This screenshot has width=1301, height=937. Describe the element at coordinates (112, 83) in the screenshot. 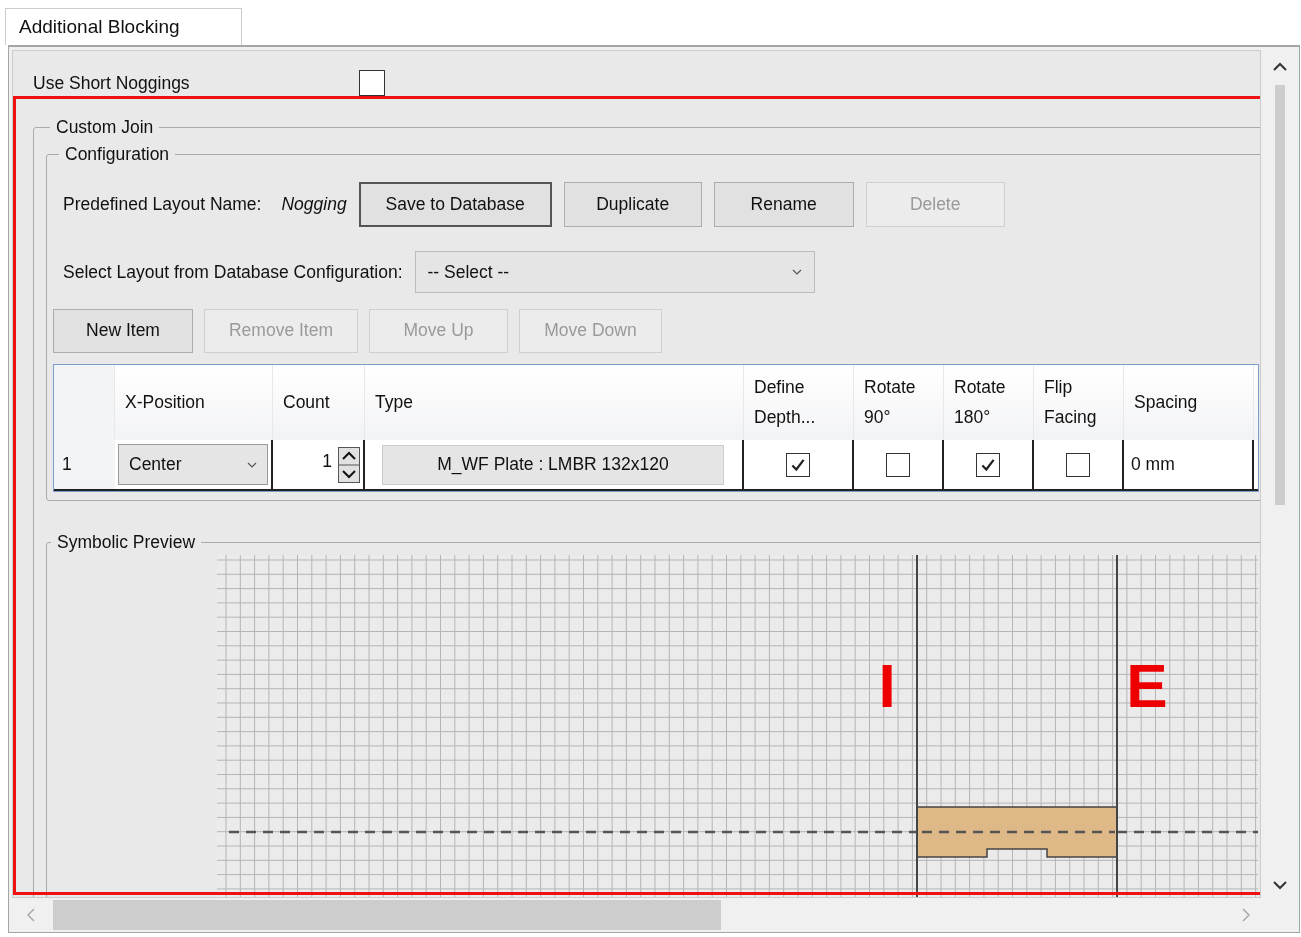

I see `option-label: Use Short Noggings` at that location.